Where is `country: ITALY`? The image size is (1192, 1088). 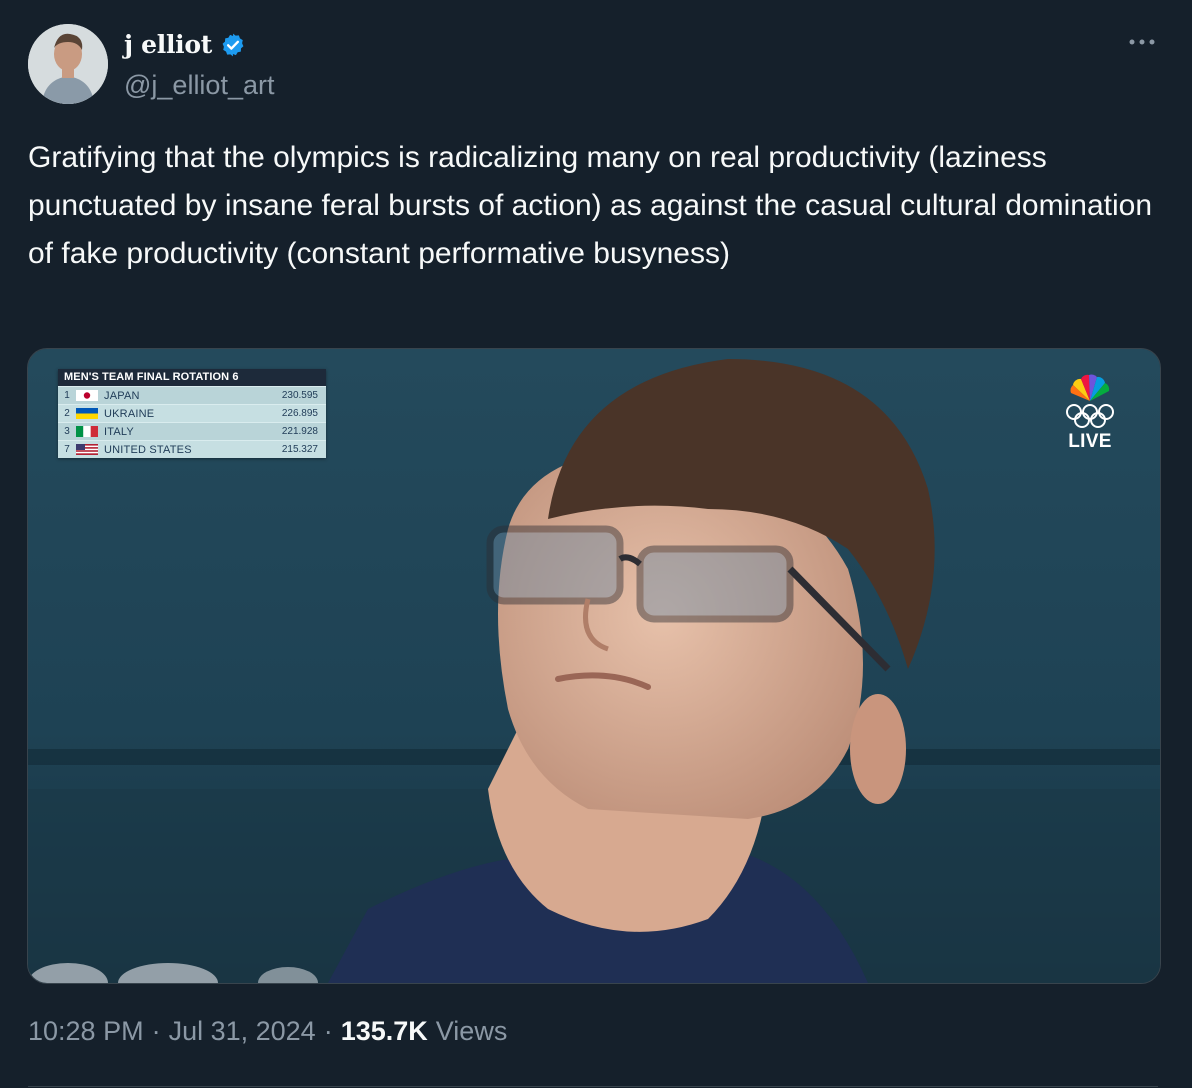
country: ITALY is located at coordinates (119, 431).